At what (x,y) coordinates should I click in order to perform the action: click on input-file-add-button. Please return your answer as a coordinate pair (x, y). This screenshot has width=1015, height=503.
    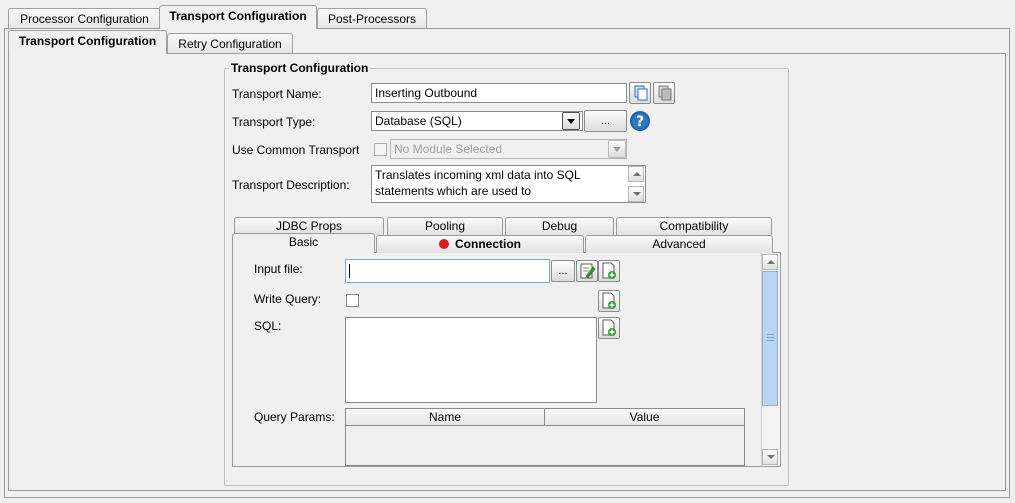
    Looking at the image, I should click on (609, 271).